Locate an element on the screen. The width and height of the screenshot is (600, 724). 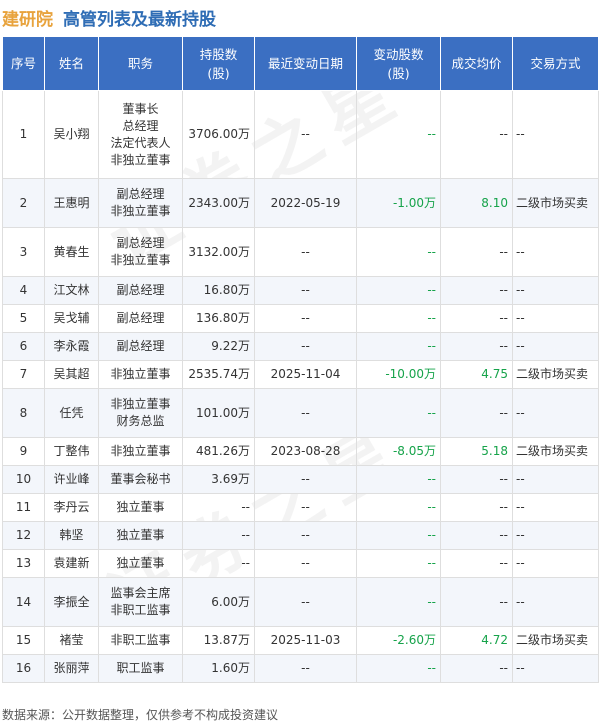
cell-shares: 3132.00万 is located at coordinates (218, 252).